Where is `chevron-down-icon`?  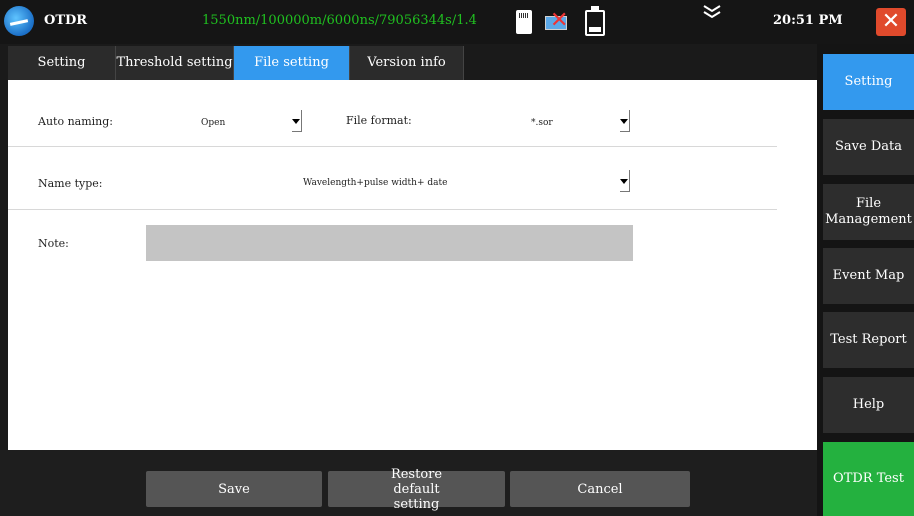 chevron-down-icon is located at coordinates (712, 13).